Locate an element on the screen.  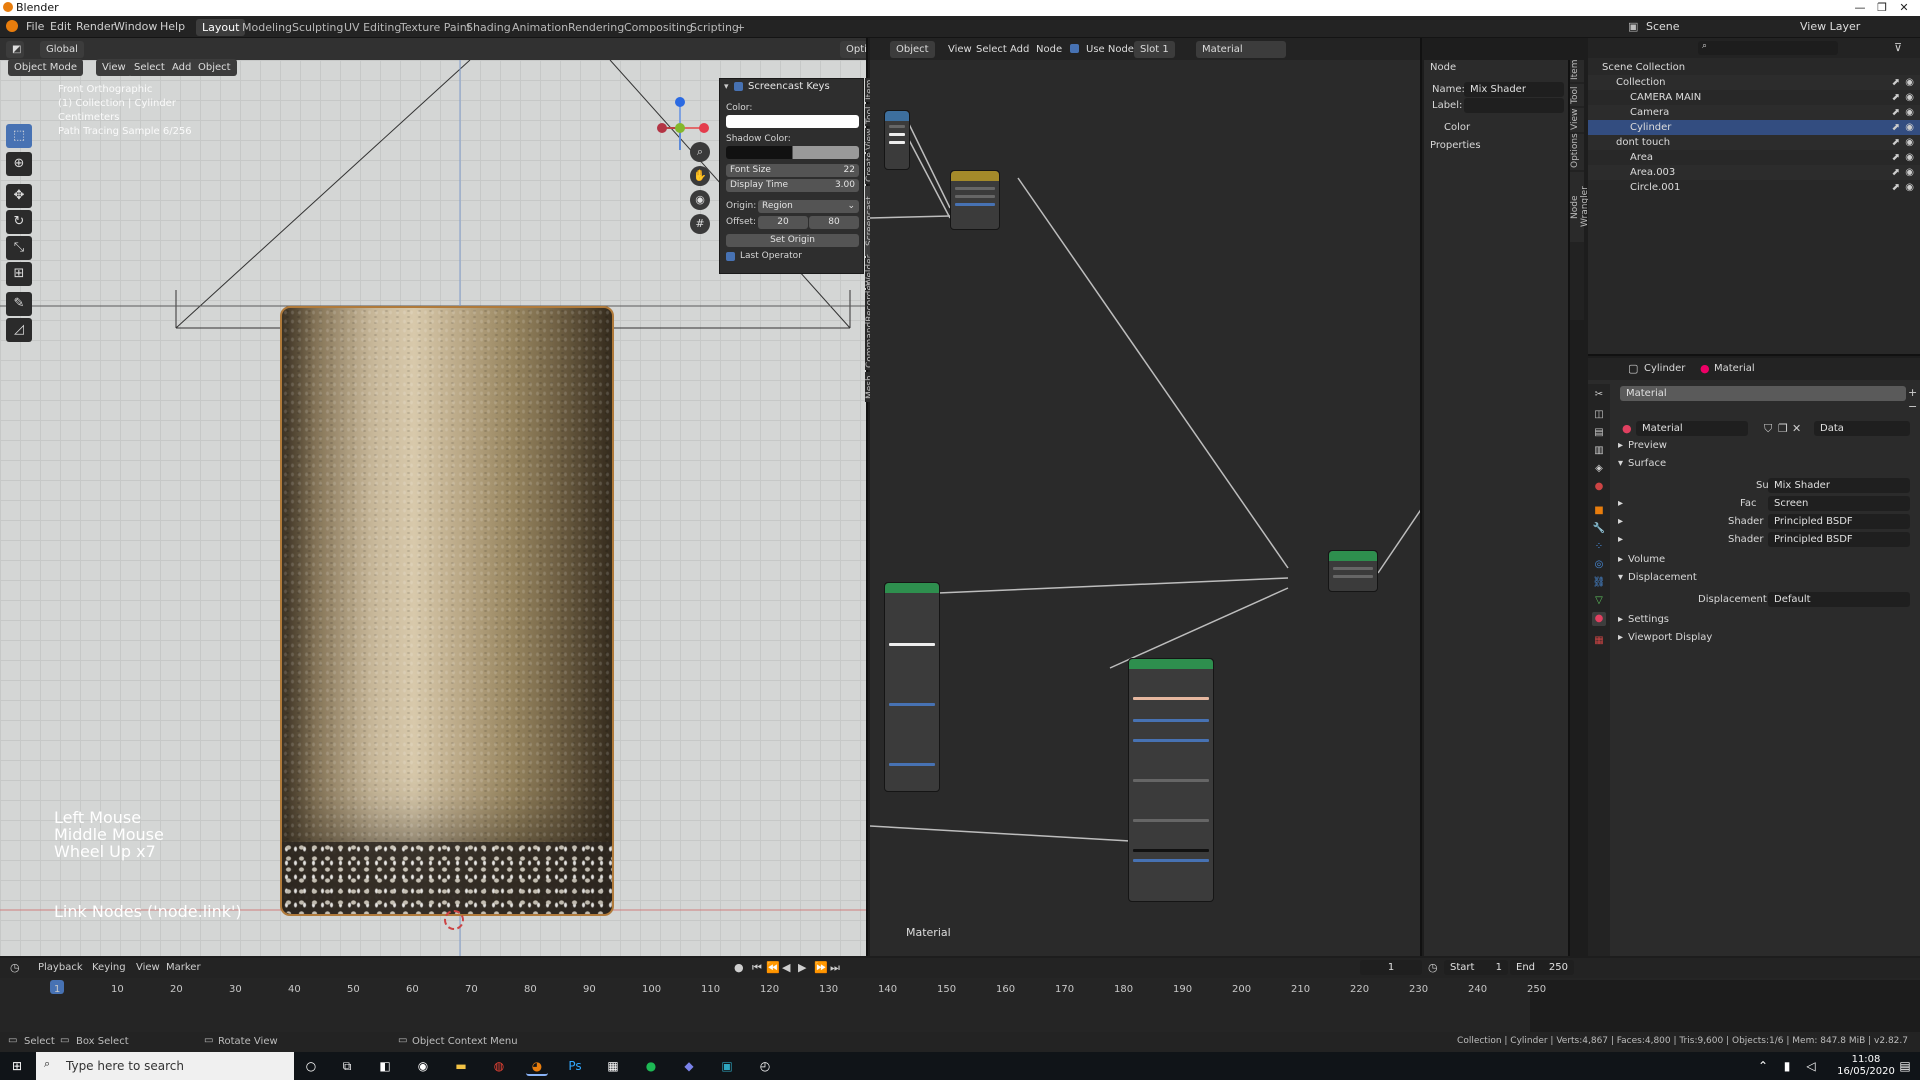
fake-user-icon: ⛉ is located at coordinates (1768, 429).